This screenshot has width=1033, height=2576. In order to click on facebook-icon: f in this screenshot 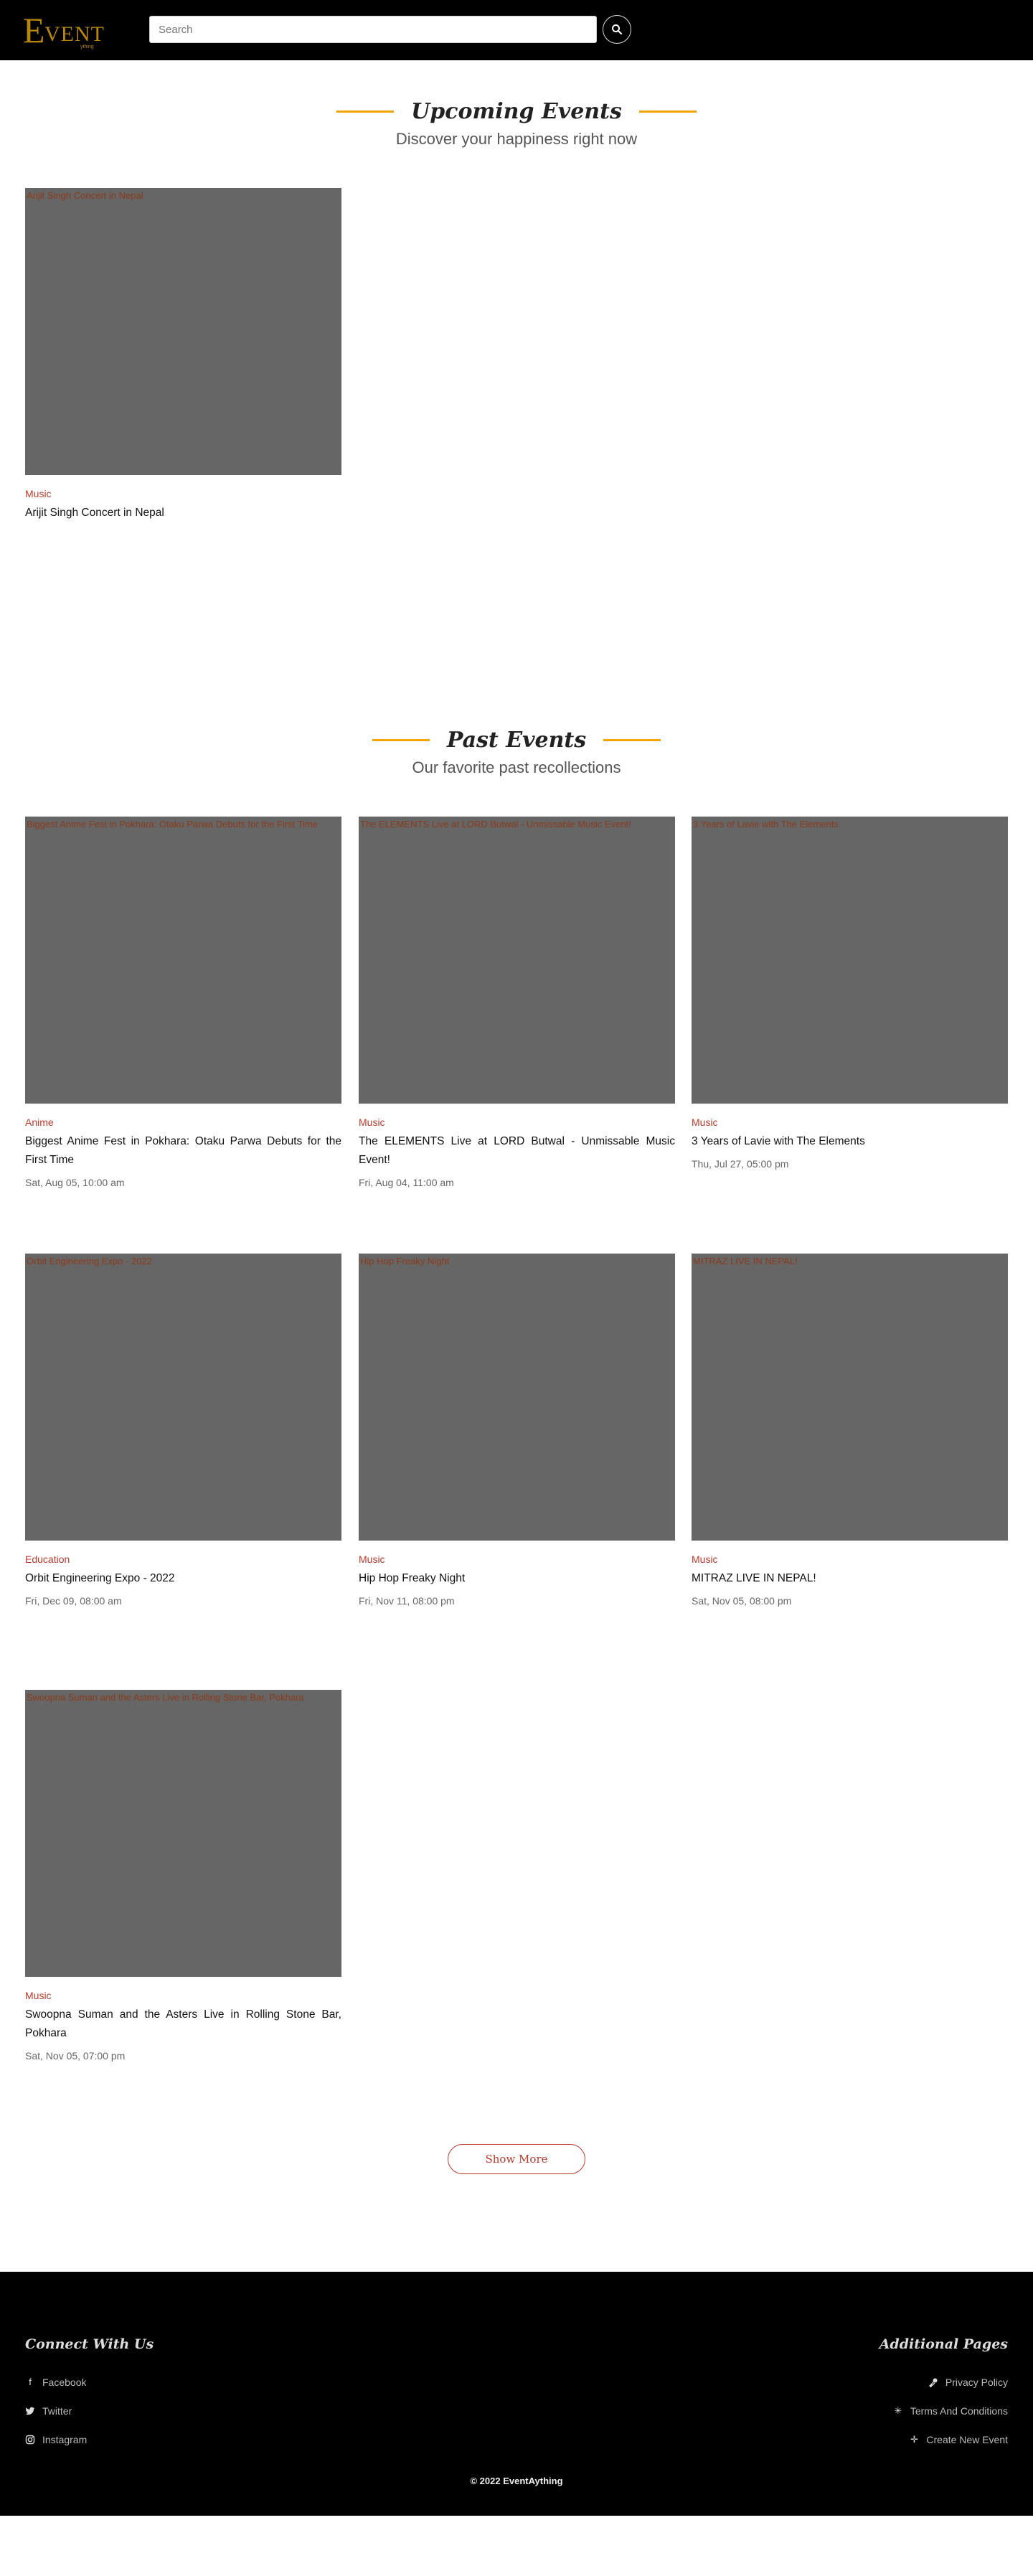, I will do `click(30, 2382)`.